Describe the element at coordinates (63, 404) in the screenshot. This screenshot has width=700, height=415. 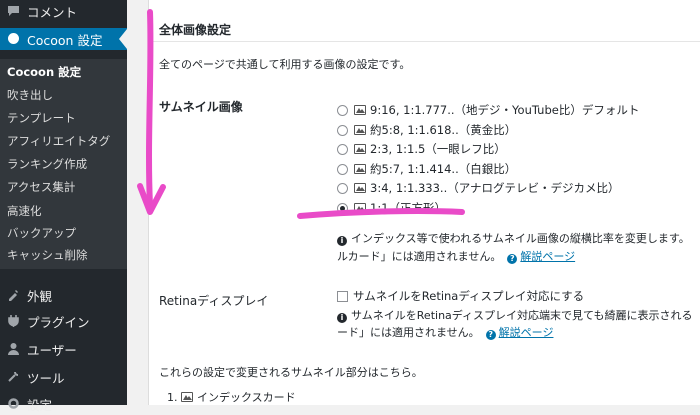
I see `sidebar-item-settings: 設定` at that location.